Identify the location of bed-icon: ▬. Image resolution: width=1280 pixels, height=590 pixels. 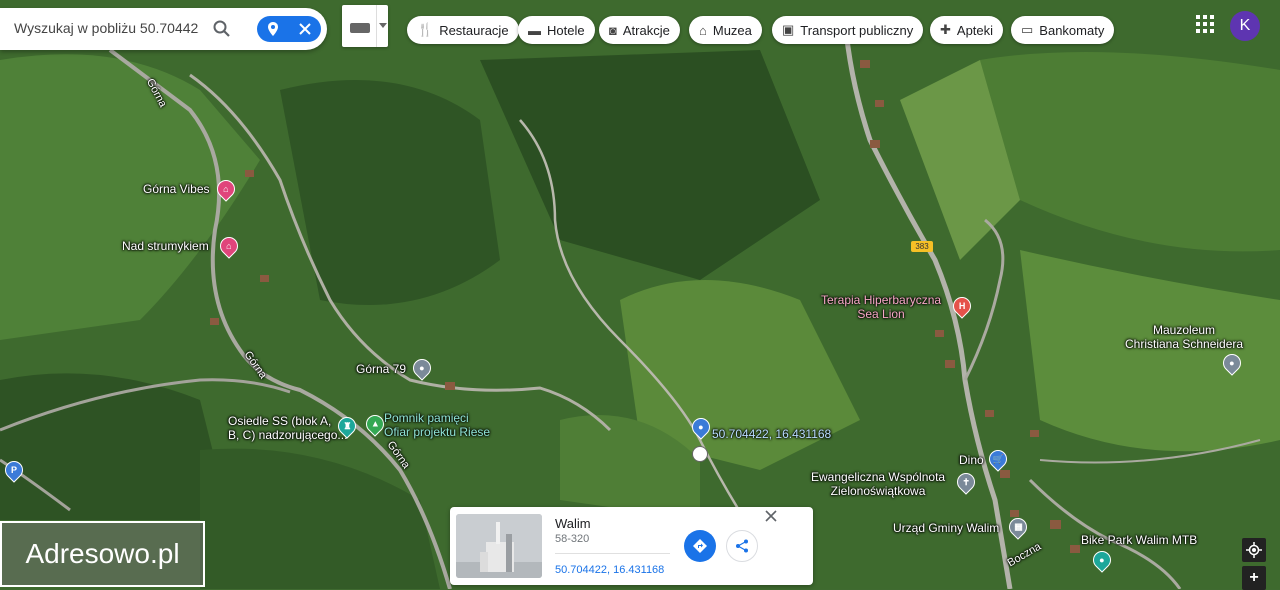
(534, 30).